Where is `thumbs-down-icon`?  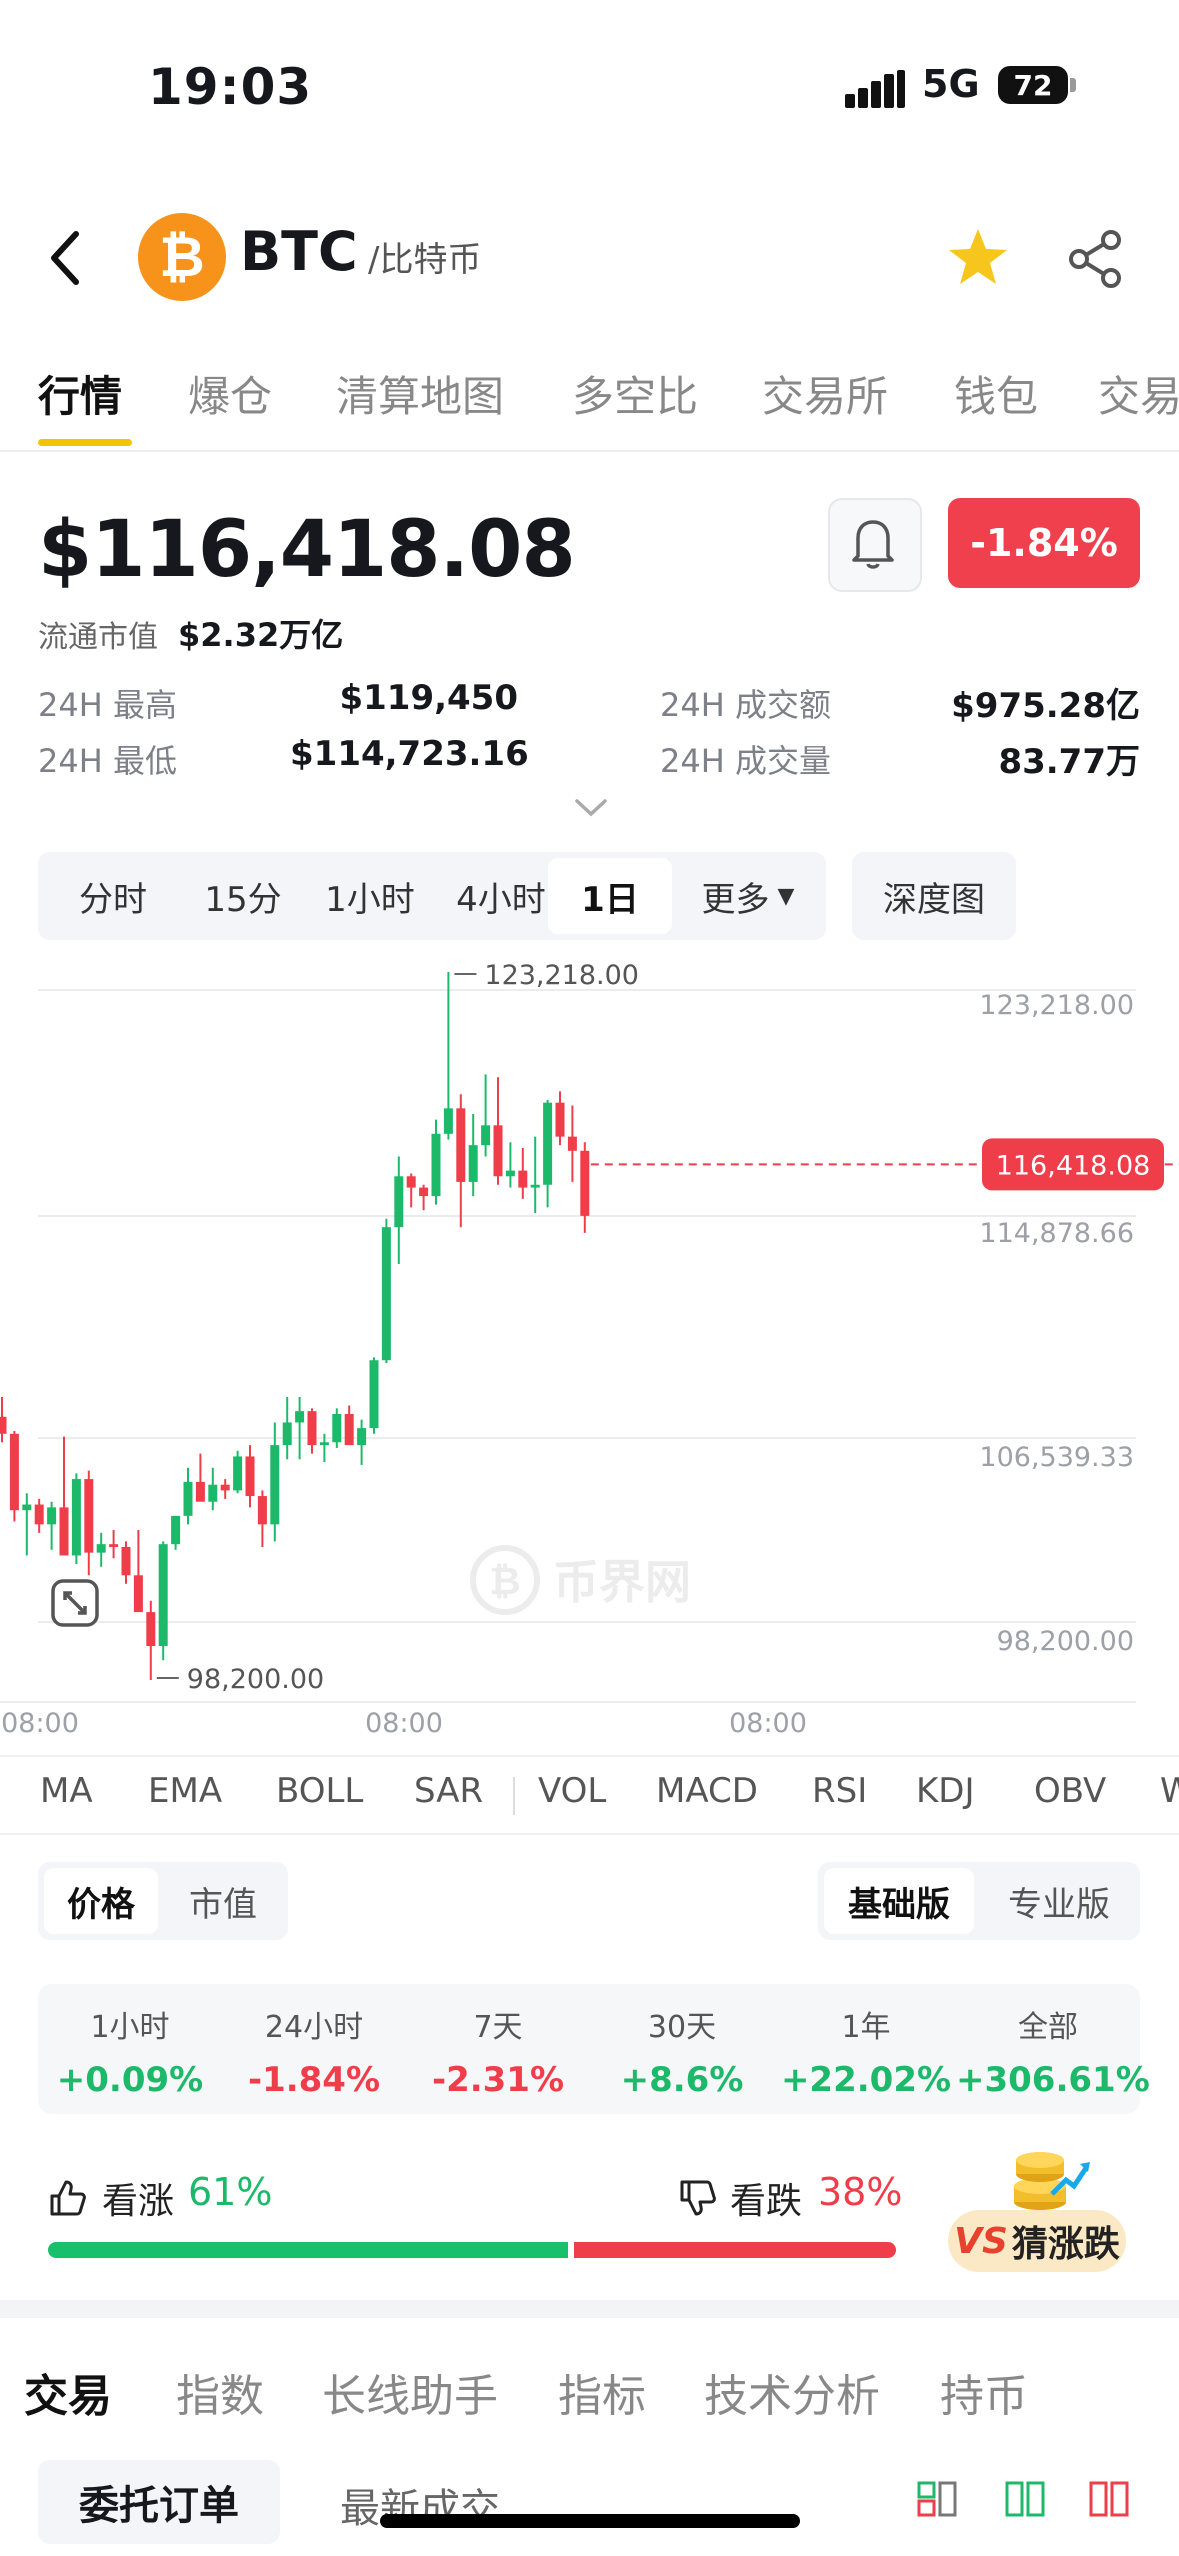 thumbs-down-icon is located at coordinates (698, 2198).